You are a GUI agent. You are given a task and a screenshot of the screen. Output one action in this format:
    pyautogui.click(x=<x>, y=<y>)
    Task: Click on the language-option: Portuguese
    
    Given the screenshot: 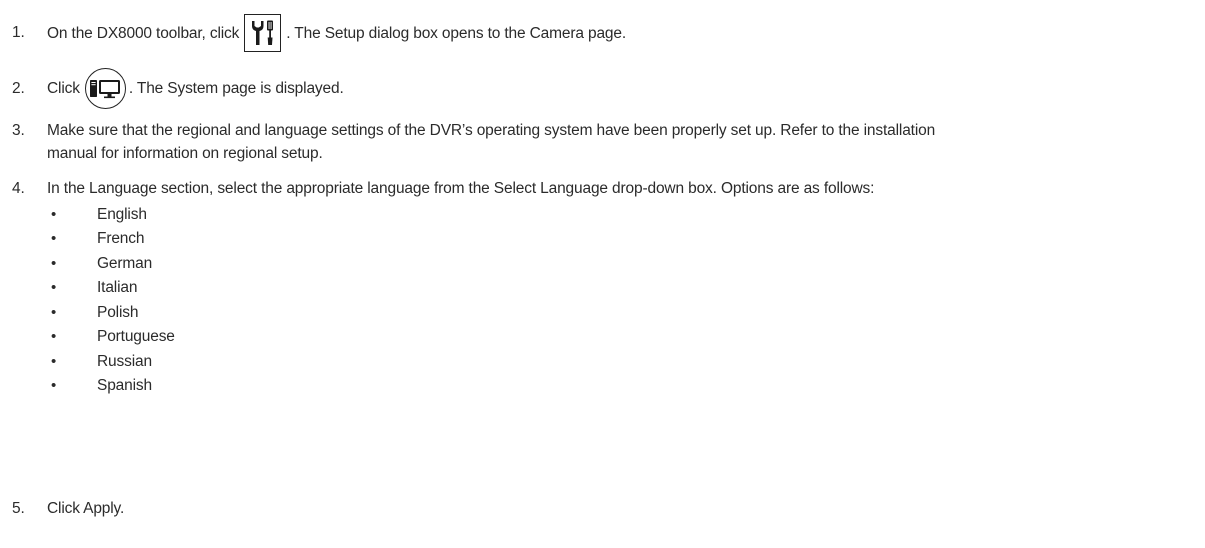 What is the action you would take?
    pyautogui.click(x=136, y=336)
    